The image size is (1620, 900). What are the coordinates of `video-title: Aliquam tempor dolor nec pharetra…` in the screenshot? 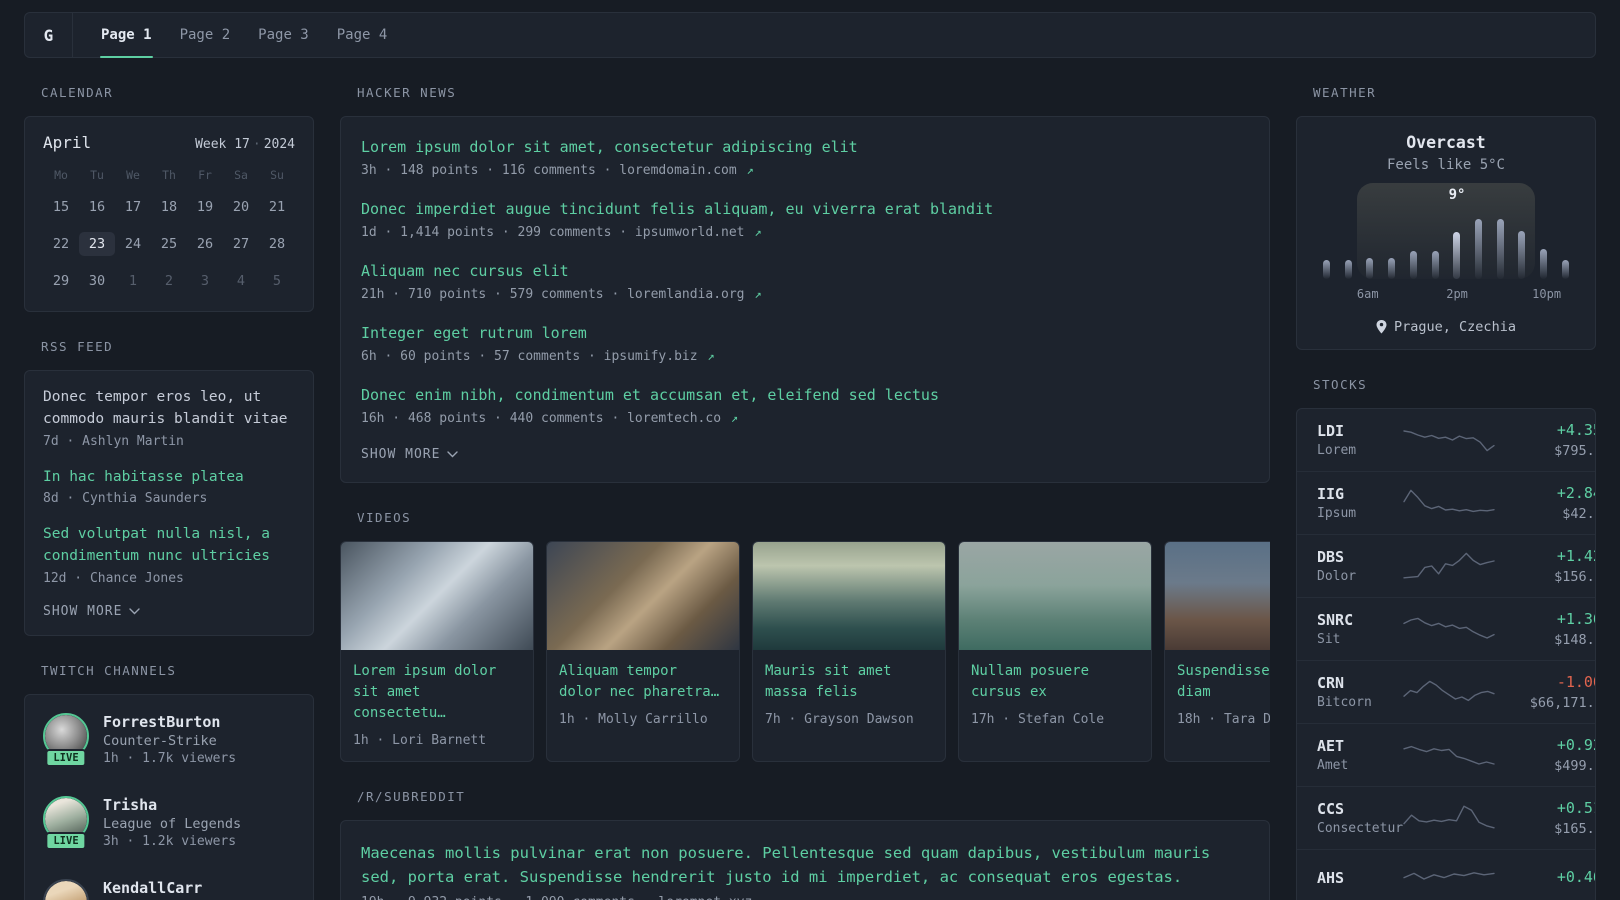 It's located at (639, 681).